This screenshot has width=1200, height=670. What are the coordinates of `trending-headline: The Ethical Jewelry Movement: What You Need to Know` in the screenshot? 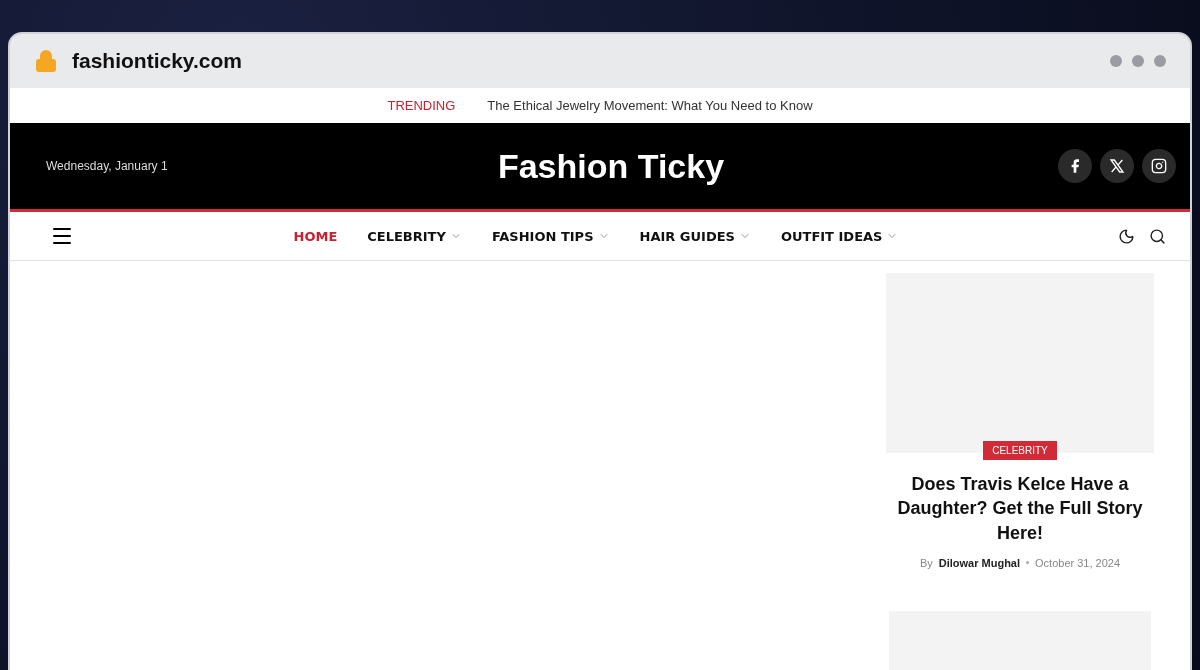 It's located at (650, 105).